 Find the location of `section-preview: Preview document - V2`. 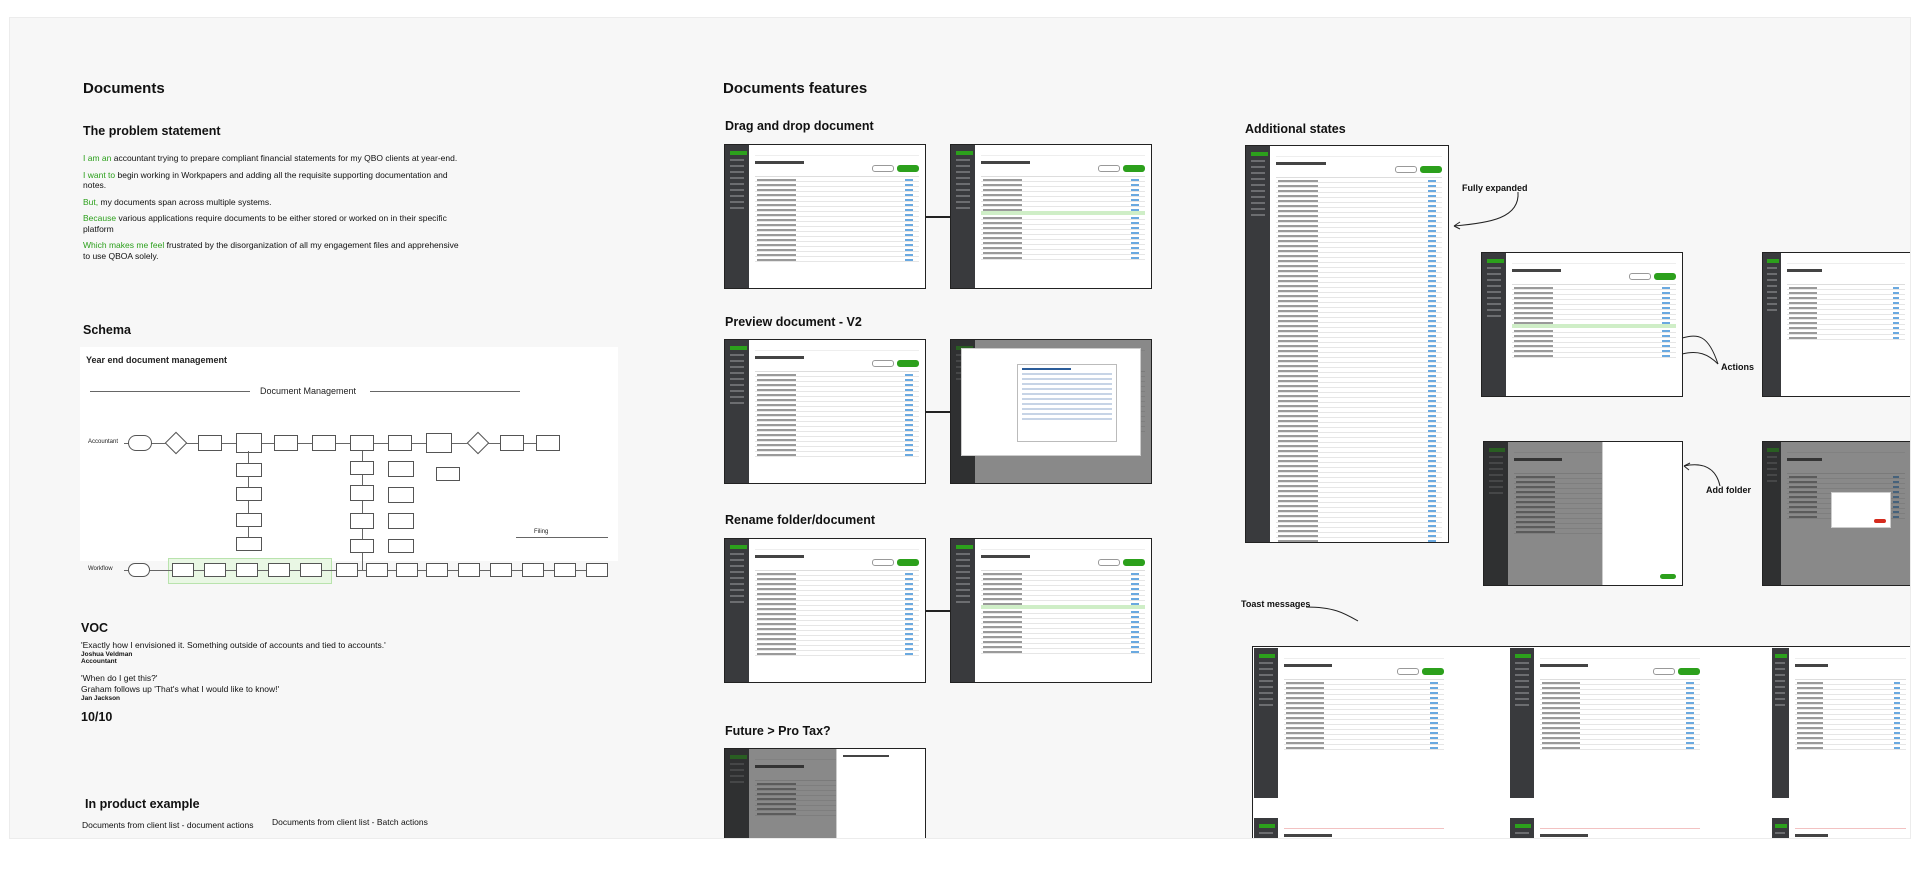

section-preview: Preview document - V2 is located at coordinates (793, 322).